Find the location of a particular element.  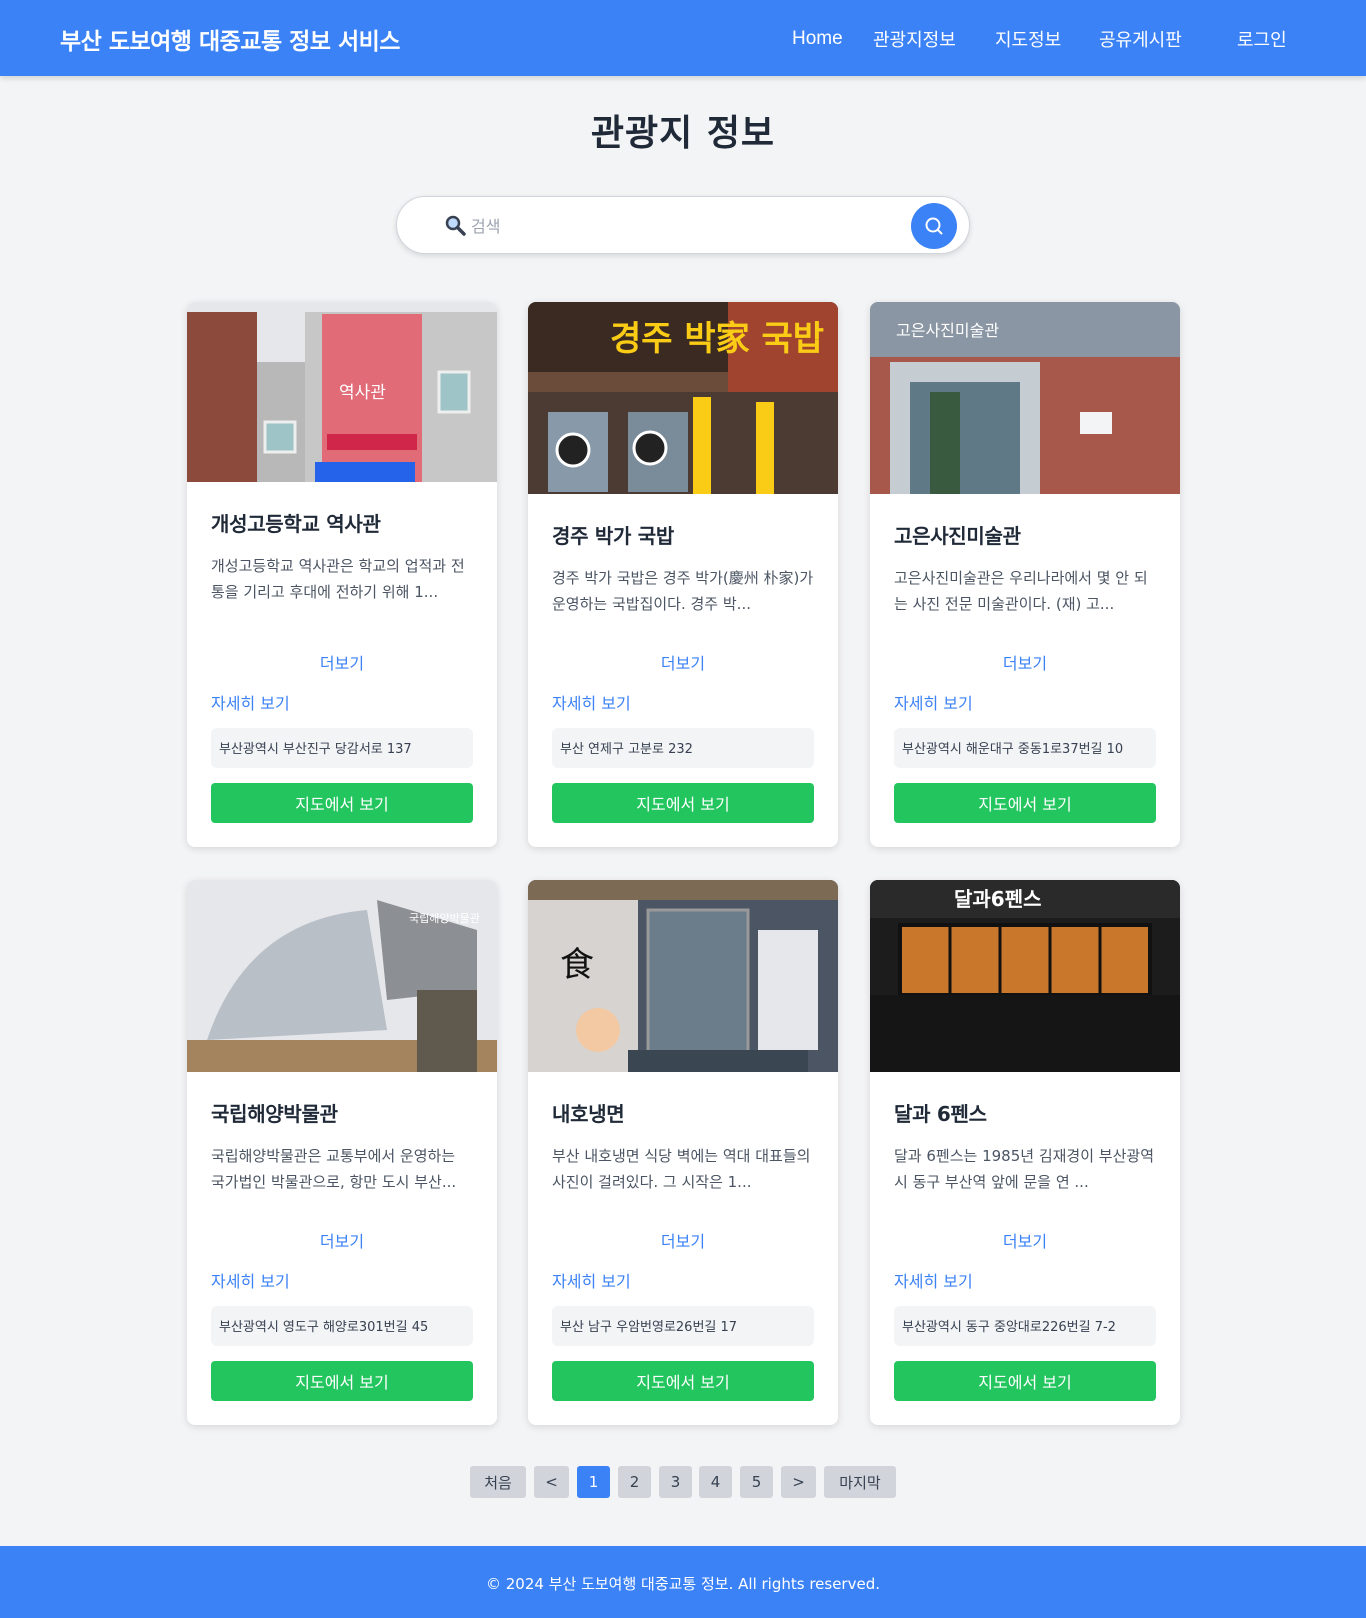

search-emoji-icon is located at coordinates (455, 225).